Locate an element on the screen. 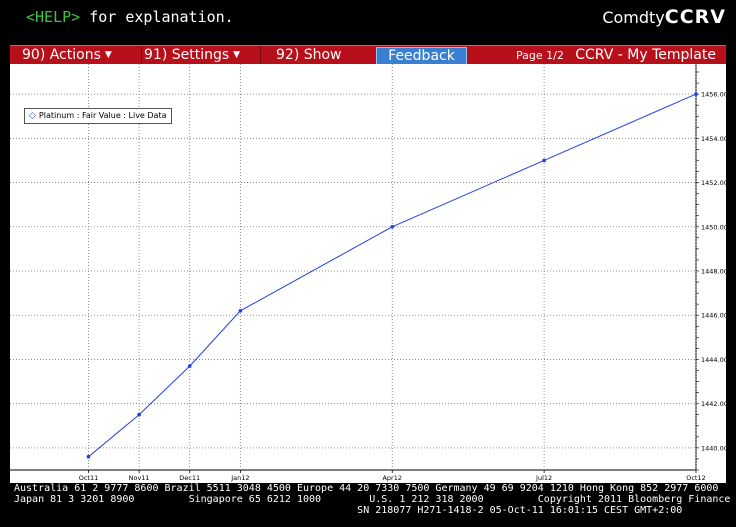 Image resolution: width=736 pixels, height=527 pixels. y-tick-label: 1446.00 is located at coordinates (713, 316).